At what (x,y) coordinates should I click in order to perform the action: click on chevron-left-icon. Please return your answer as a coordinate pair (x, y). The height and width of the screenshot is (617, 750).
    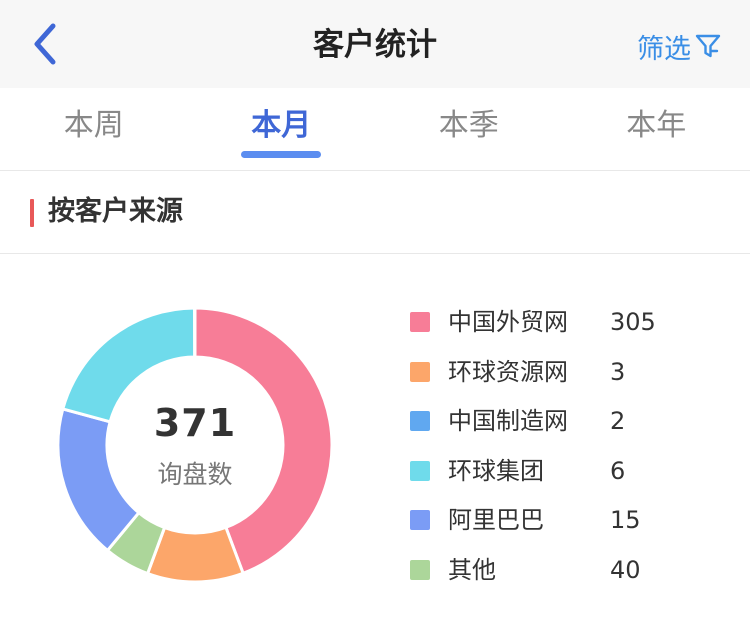
    Looking at the image, I should click on (45, 44).